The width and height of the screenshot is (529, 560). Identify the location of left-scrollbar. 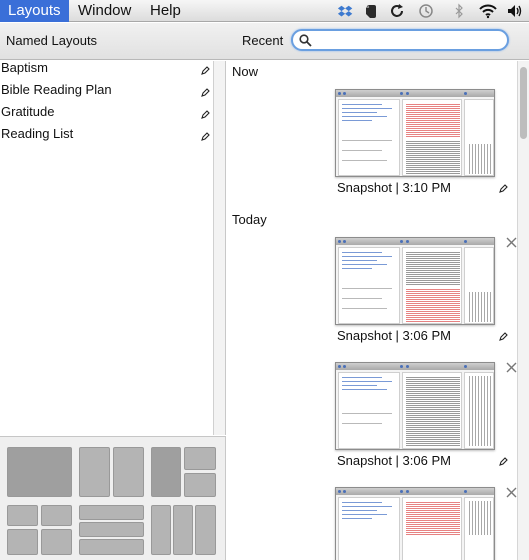
(219, 248).